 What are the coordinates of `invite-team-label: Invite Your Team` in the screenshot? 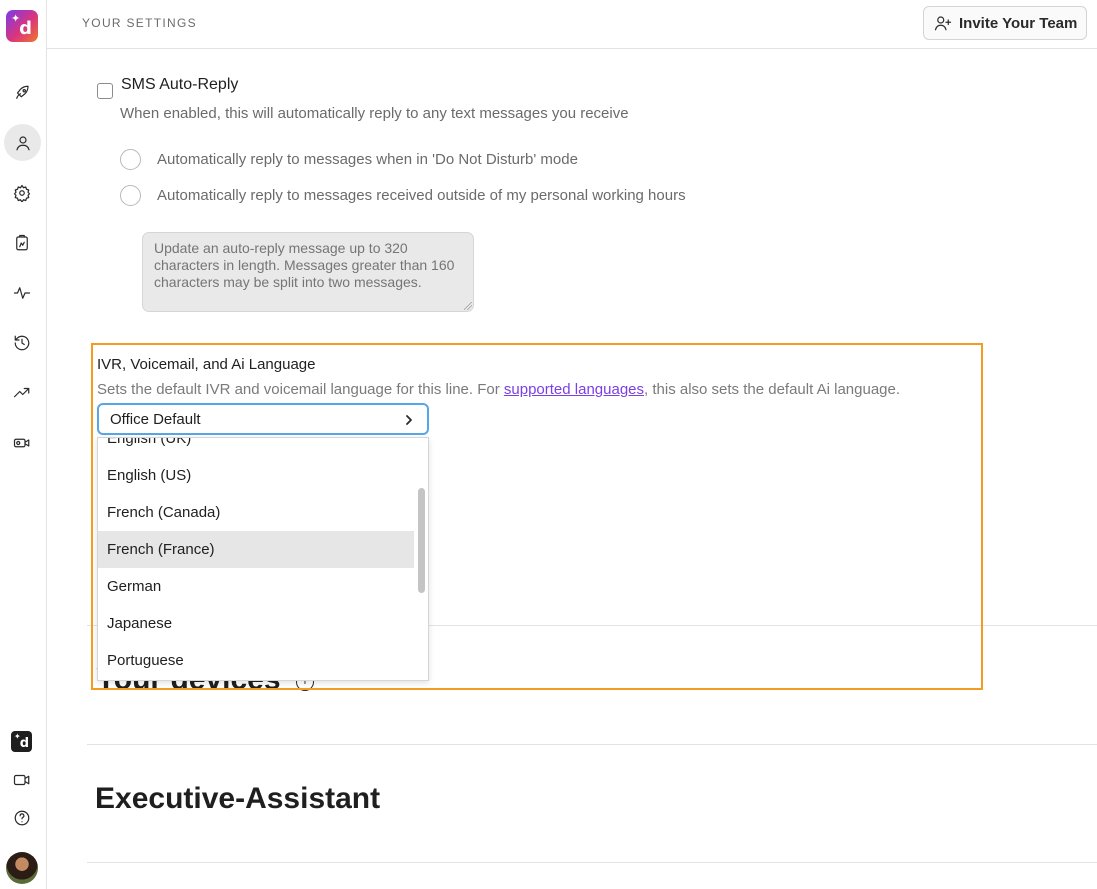 It's located at (1018, 23).